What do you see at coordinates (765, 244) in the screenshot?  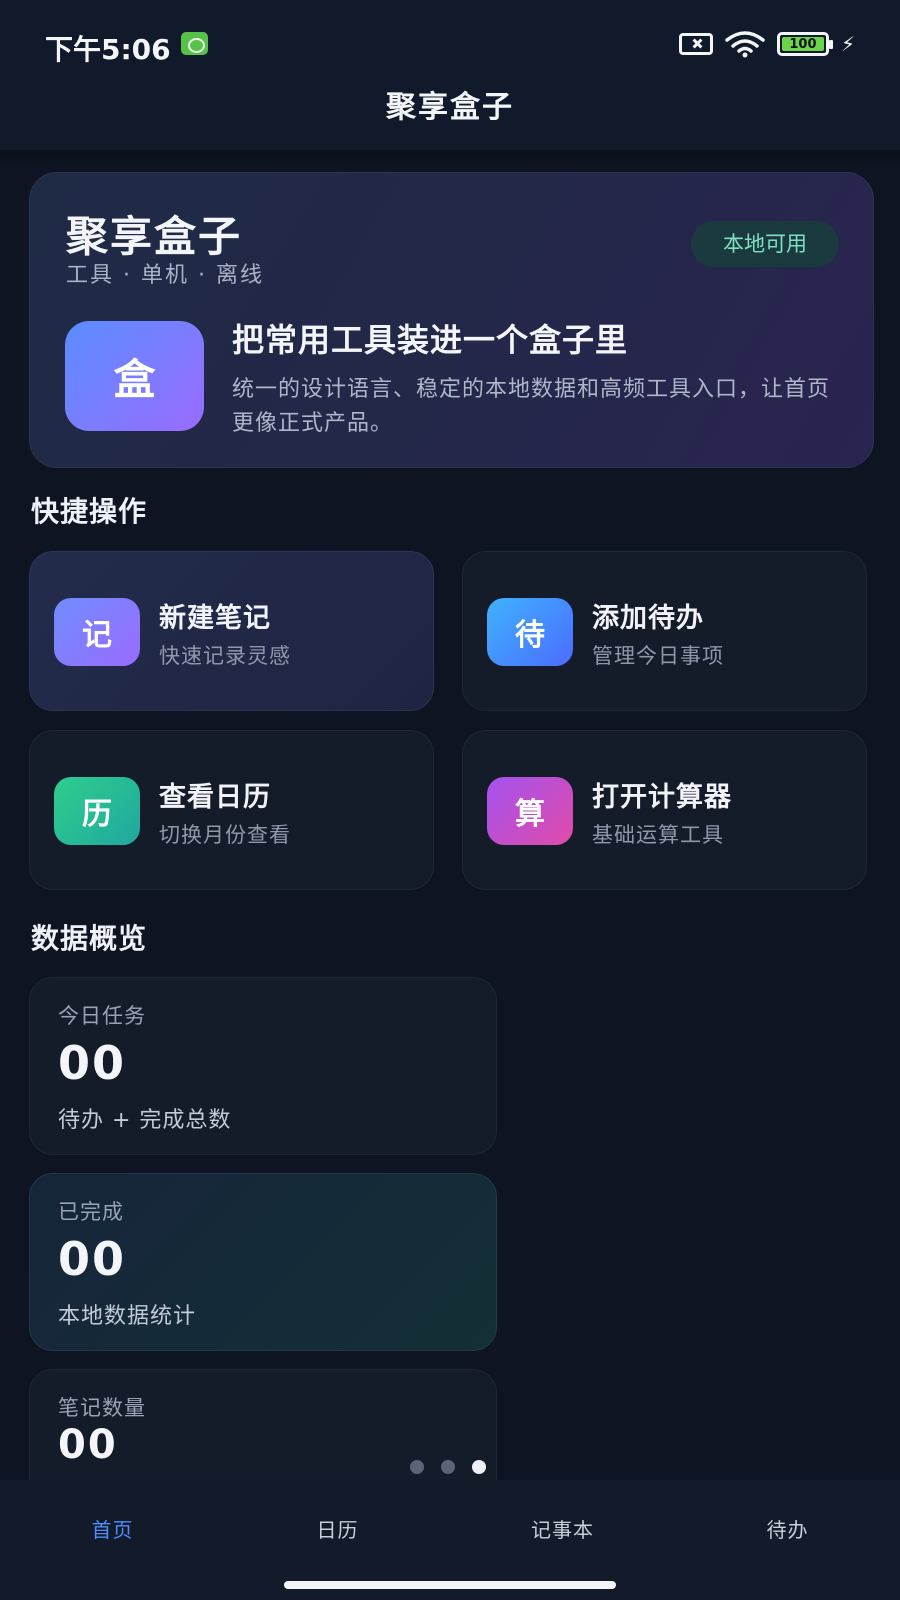 I see `status-badge: 本地可用` at bounding box center [765, 244].